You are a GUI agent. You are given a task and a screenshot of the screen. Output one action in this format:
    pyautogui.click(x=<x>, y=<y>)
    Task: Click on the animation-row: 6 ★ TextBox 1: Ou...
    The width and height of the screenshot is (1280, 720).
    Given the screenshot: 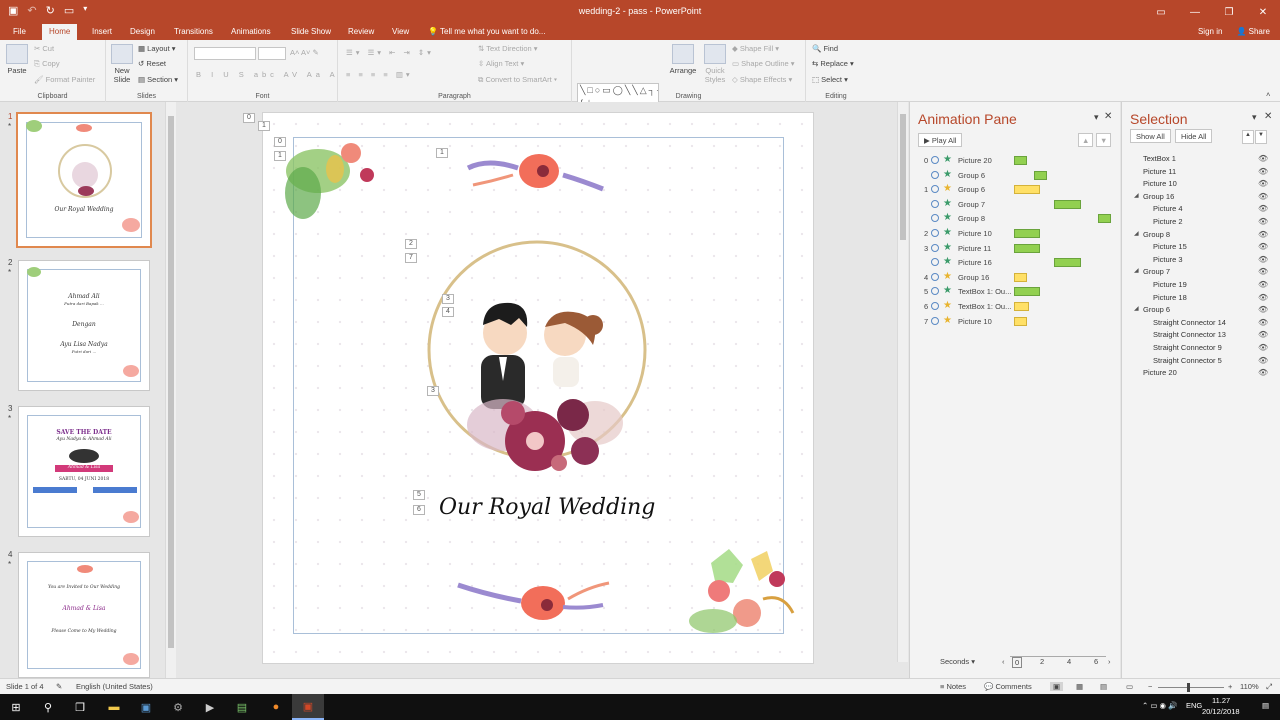 What is the action you would take?
    pyautogui.click(x=1010, y=306)
    